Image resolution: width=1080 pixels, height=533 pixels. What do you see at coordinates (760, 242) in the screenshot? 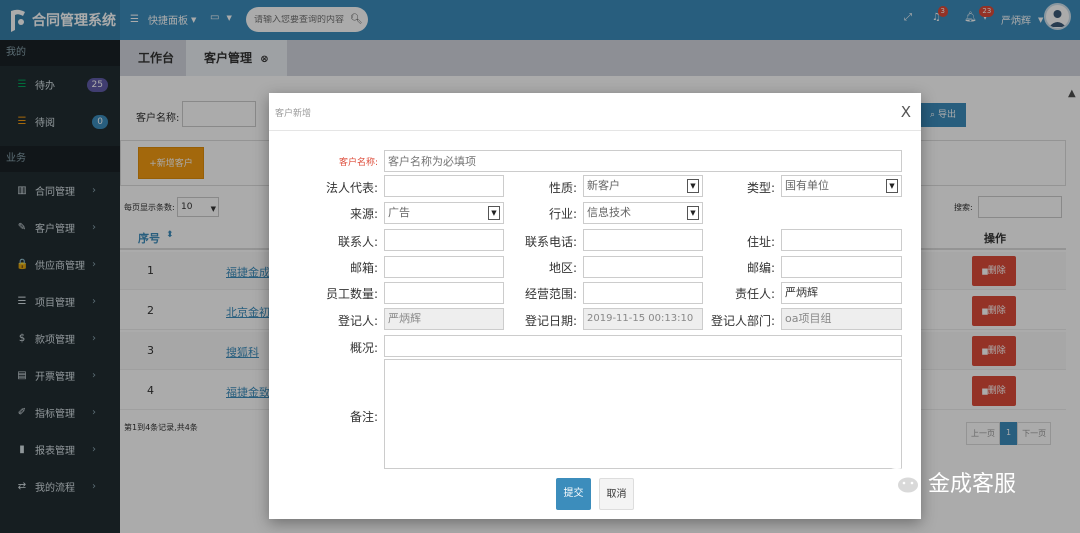
I see `address-label: 住址:` at bounding box center [760, 242].